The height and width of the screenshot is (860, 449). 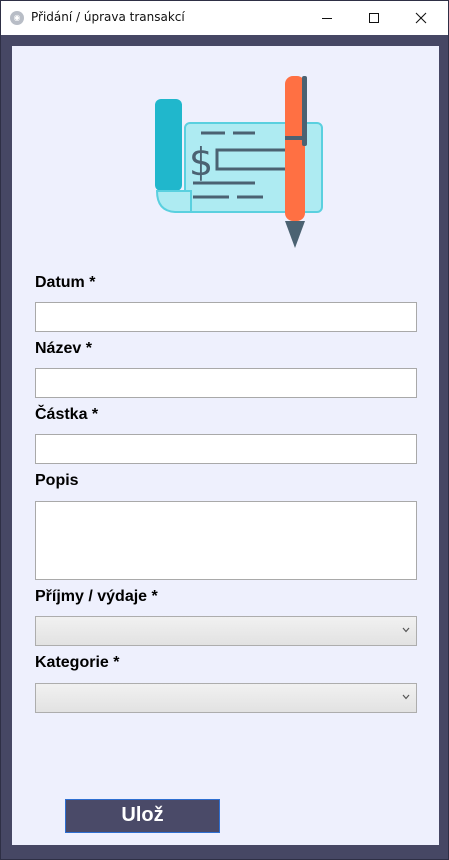 What do you see at coordinates (226, 317) in the screenshot?
I see `datum-input` at bounding box center [226, 317].